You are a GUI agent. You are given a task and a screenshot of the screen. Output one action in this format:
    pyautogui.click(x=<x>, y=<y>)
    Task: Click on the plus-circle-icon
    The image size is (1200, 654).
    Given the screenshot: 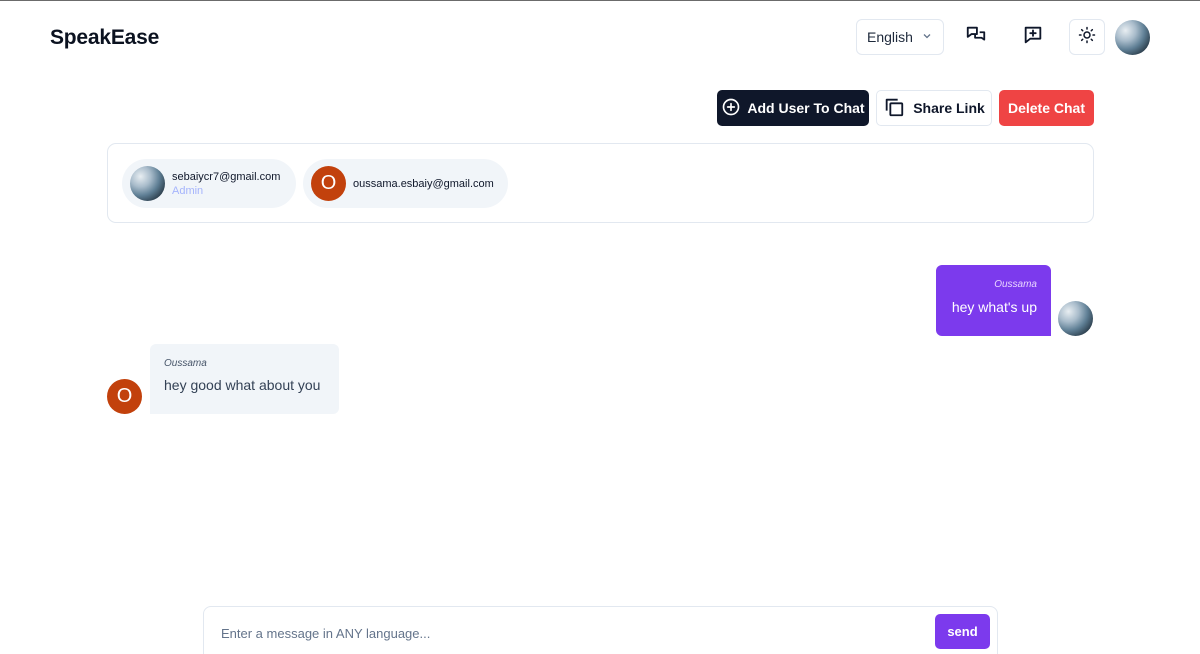 What is the action you would take?
    pyautogui.click(x=731, y=108)
    